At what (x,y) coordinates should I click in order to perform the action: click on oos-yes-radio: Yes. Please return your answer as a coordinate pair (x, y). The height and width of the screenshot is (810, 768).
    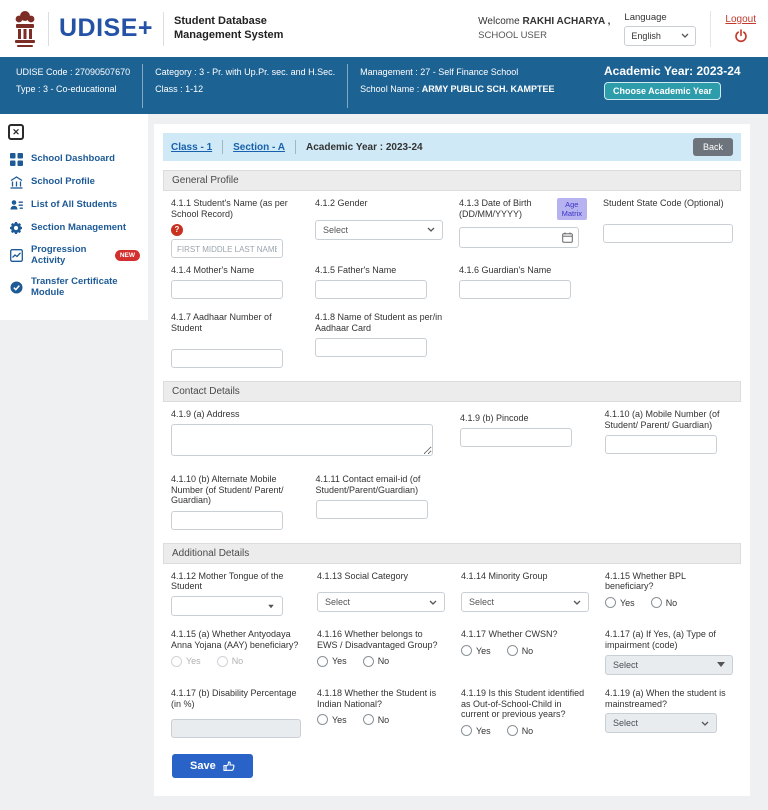
    Looking at the image, I should click on (476, 731).